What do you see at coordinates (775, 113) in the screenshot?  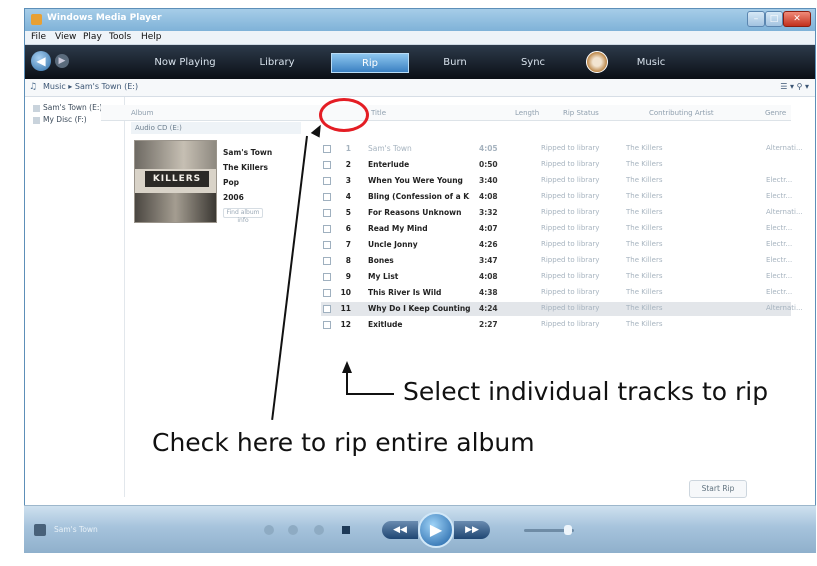 I see `column-genre: Genre` at bounding box center [775, 113].